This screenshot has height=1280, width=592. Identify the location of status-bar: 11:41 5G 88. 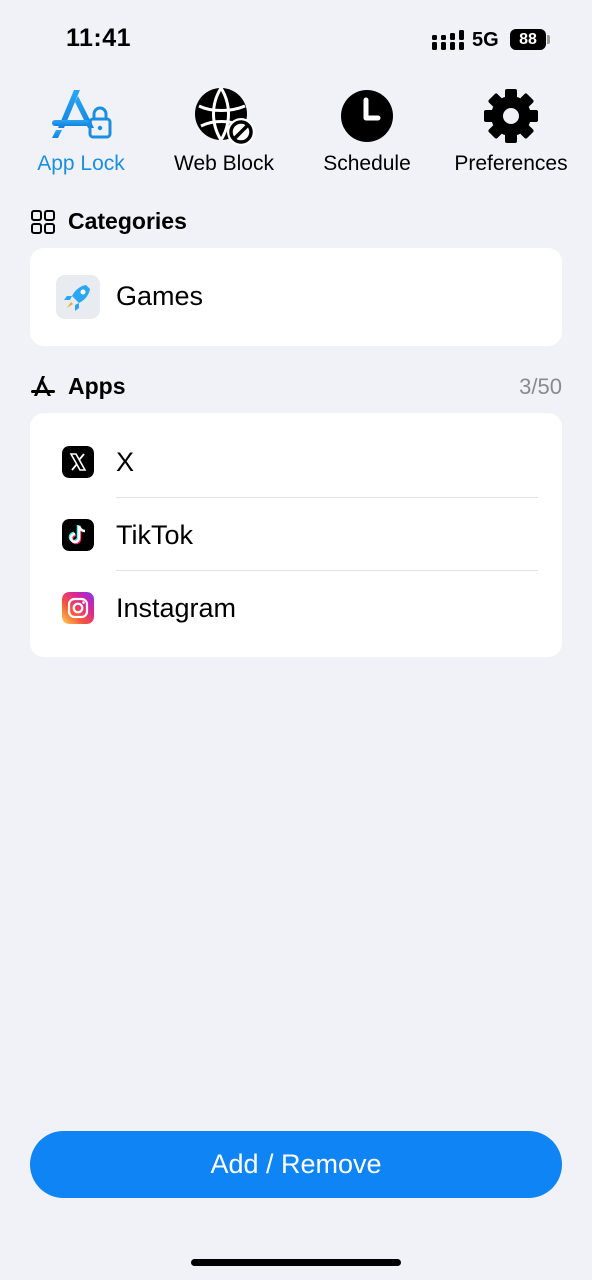
(296, 40).